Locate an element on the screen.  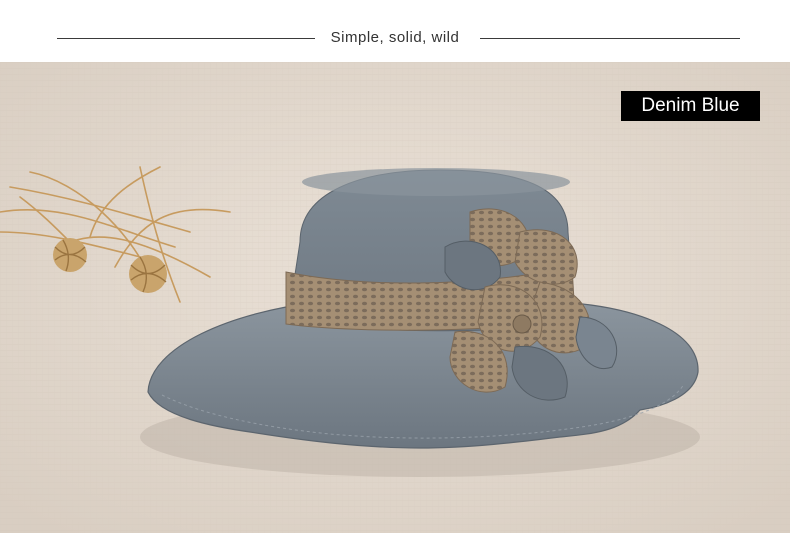
header: Simple, solid, wild is located at coordinates (395, 31).